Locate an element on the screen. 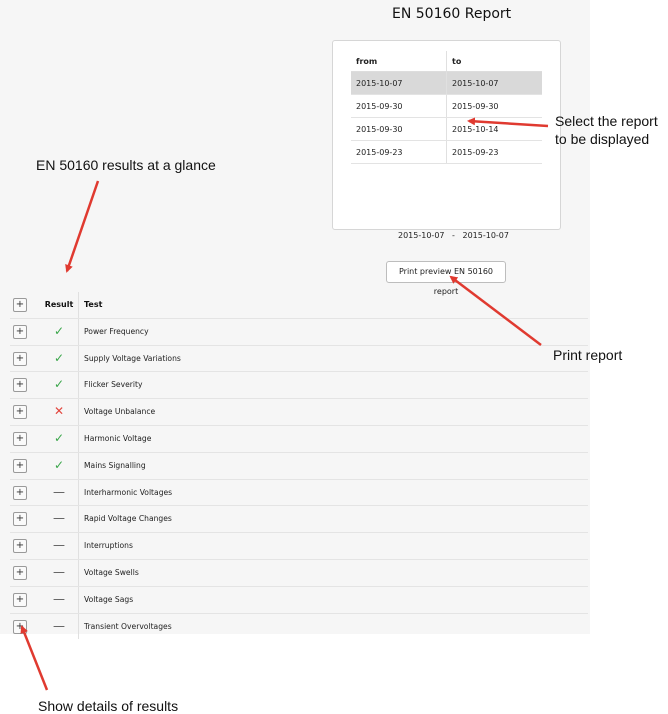 This screenshot has width=668, height=714. result-row: + ✓ Mains Signalling is located at coordinates (299, 466).